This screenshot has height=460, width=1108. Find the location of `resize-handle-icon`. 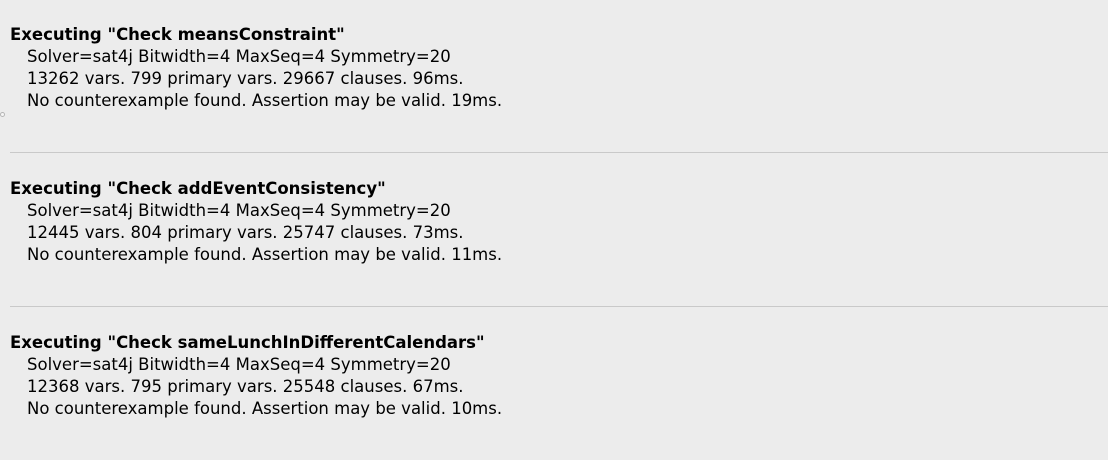

resize-handle-icon is located at coordinates (2, 114).